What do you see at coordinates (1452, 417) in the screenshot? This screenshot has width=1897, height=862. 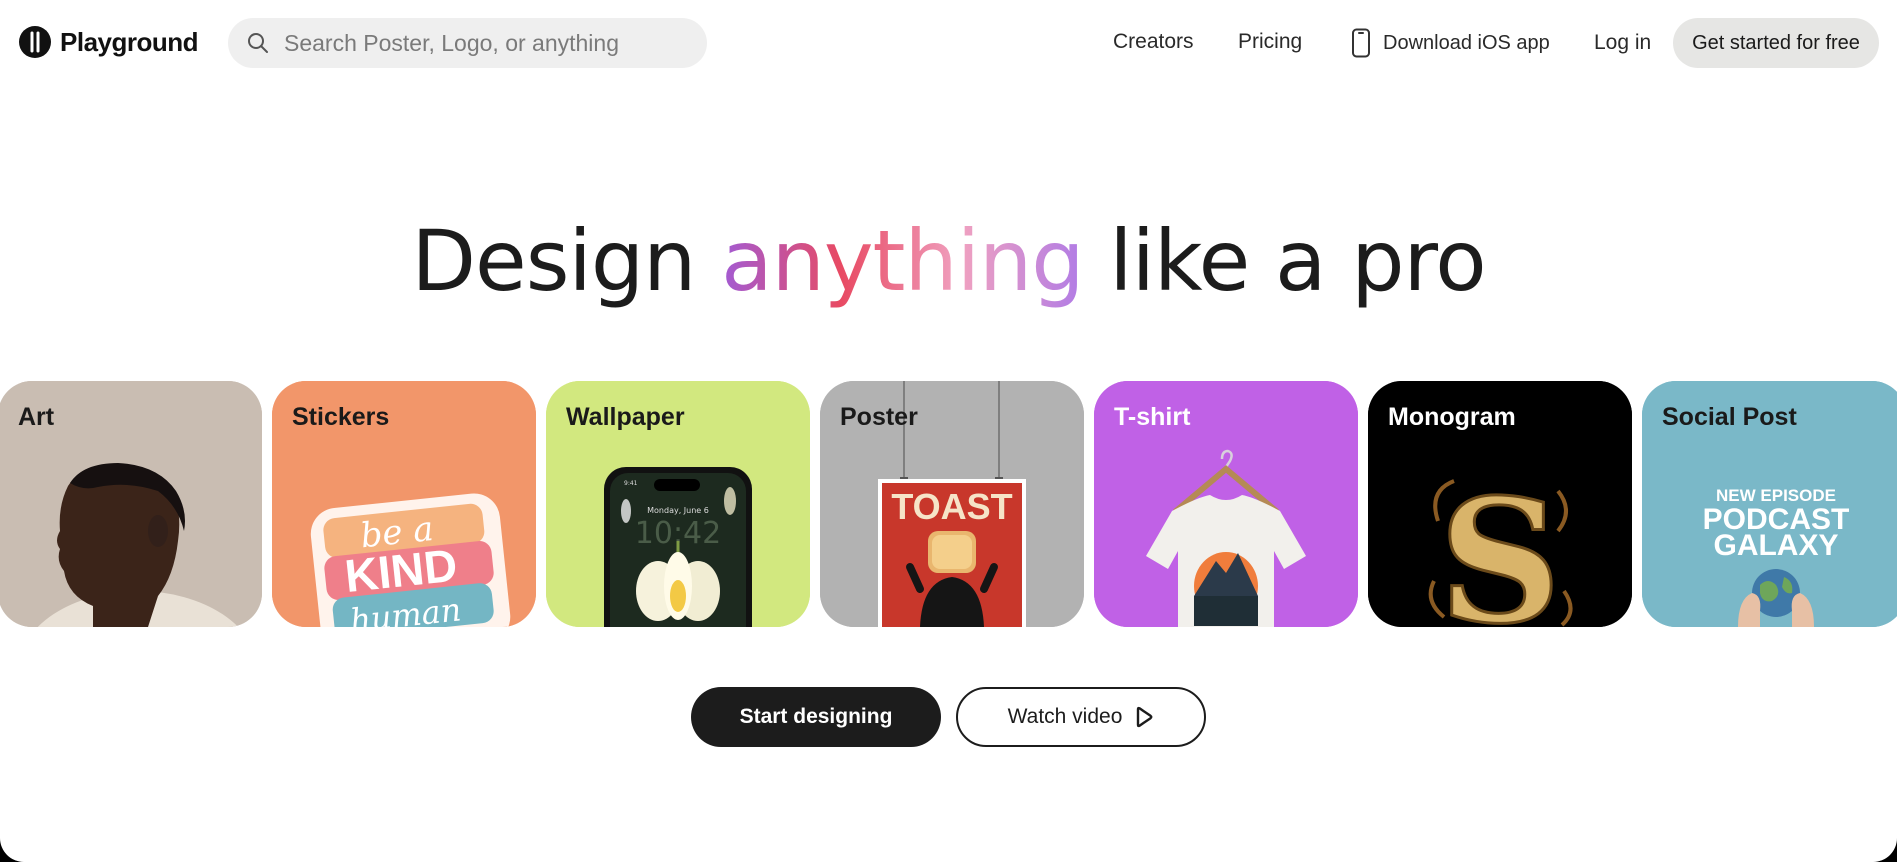 I see `card-label-monogram: Monogram` at bounding box center [1452, 417].